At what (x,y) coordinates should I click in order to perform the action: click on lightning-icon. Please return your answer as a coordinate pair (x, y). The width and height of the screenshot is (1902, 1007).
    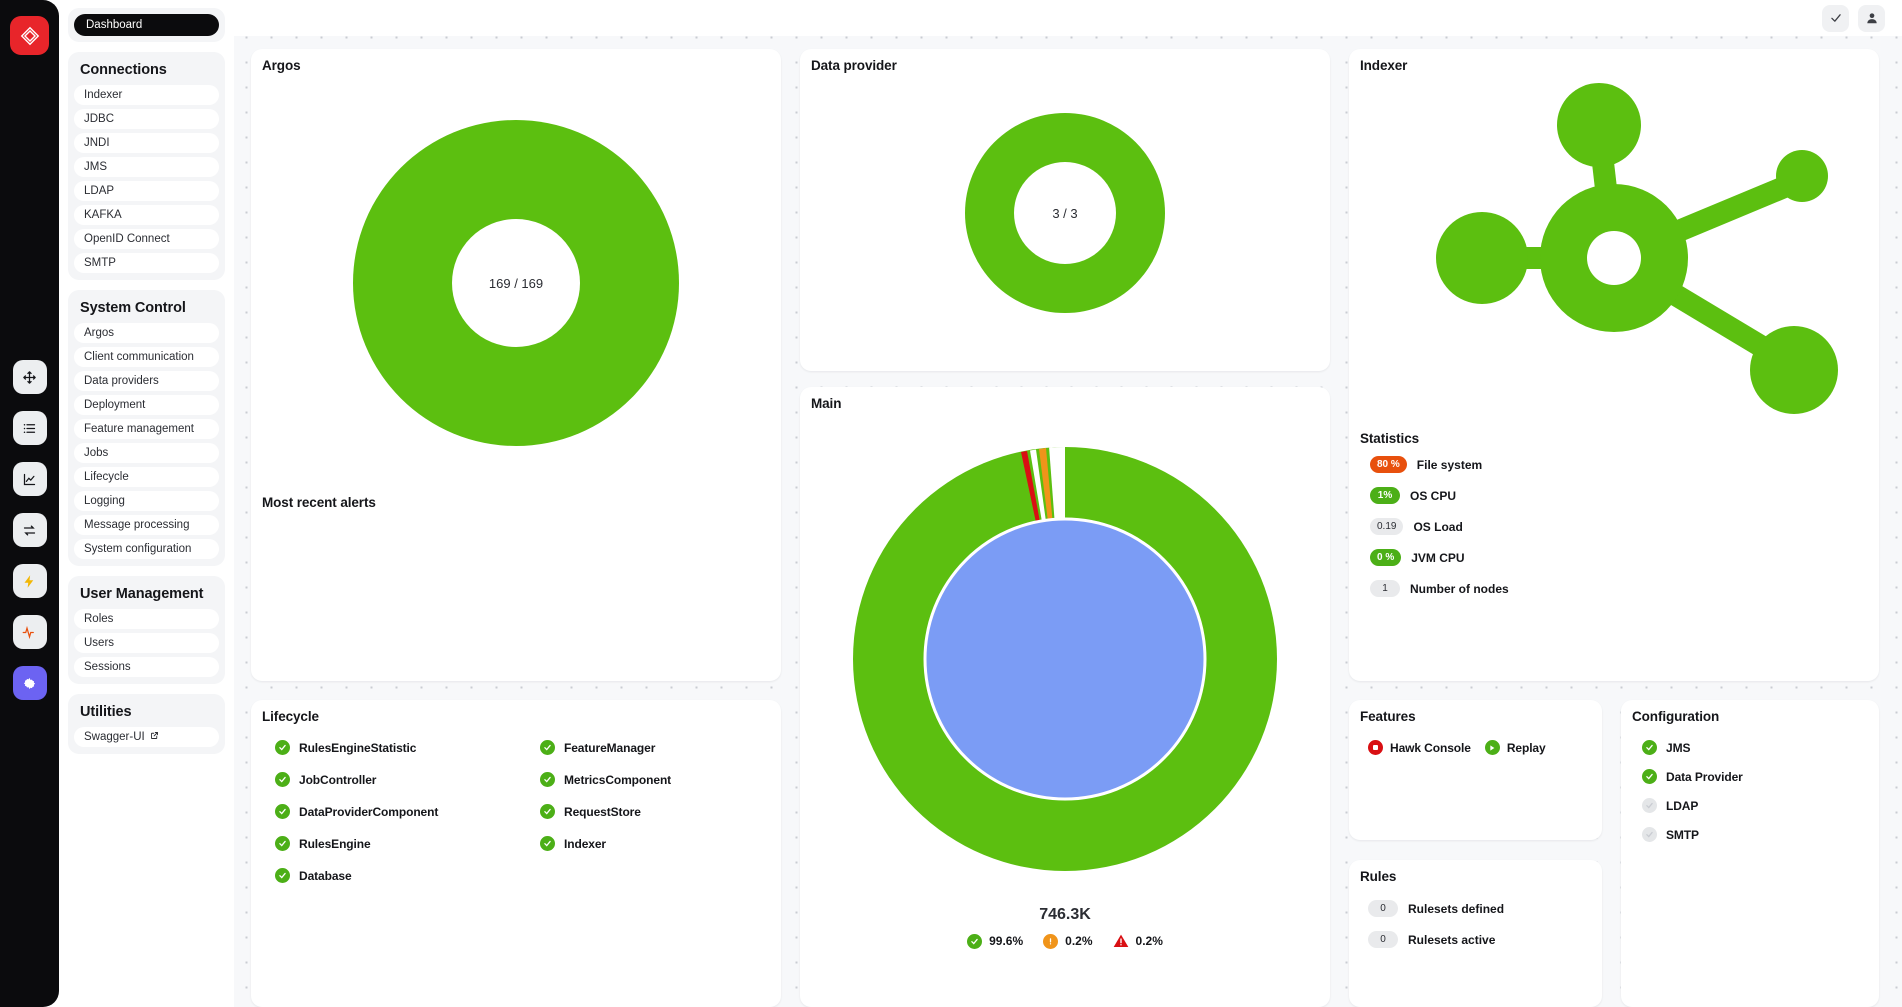
    Looking at the image, I should click on (29, 581).